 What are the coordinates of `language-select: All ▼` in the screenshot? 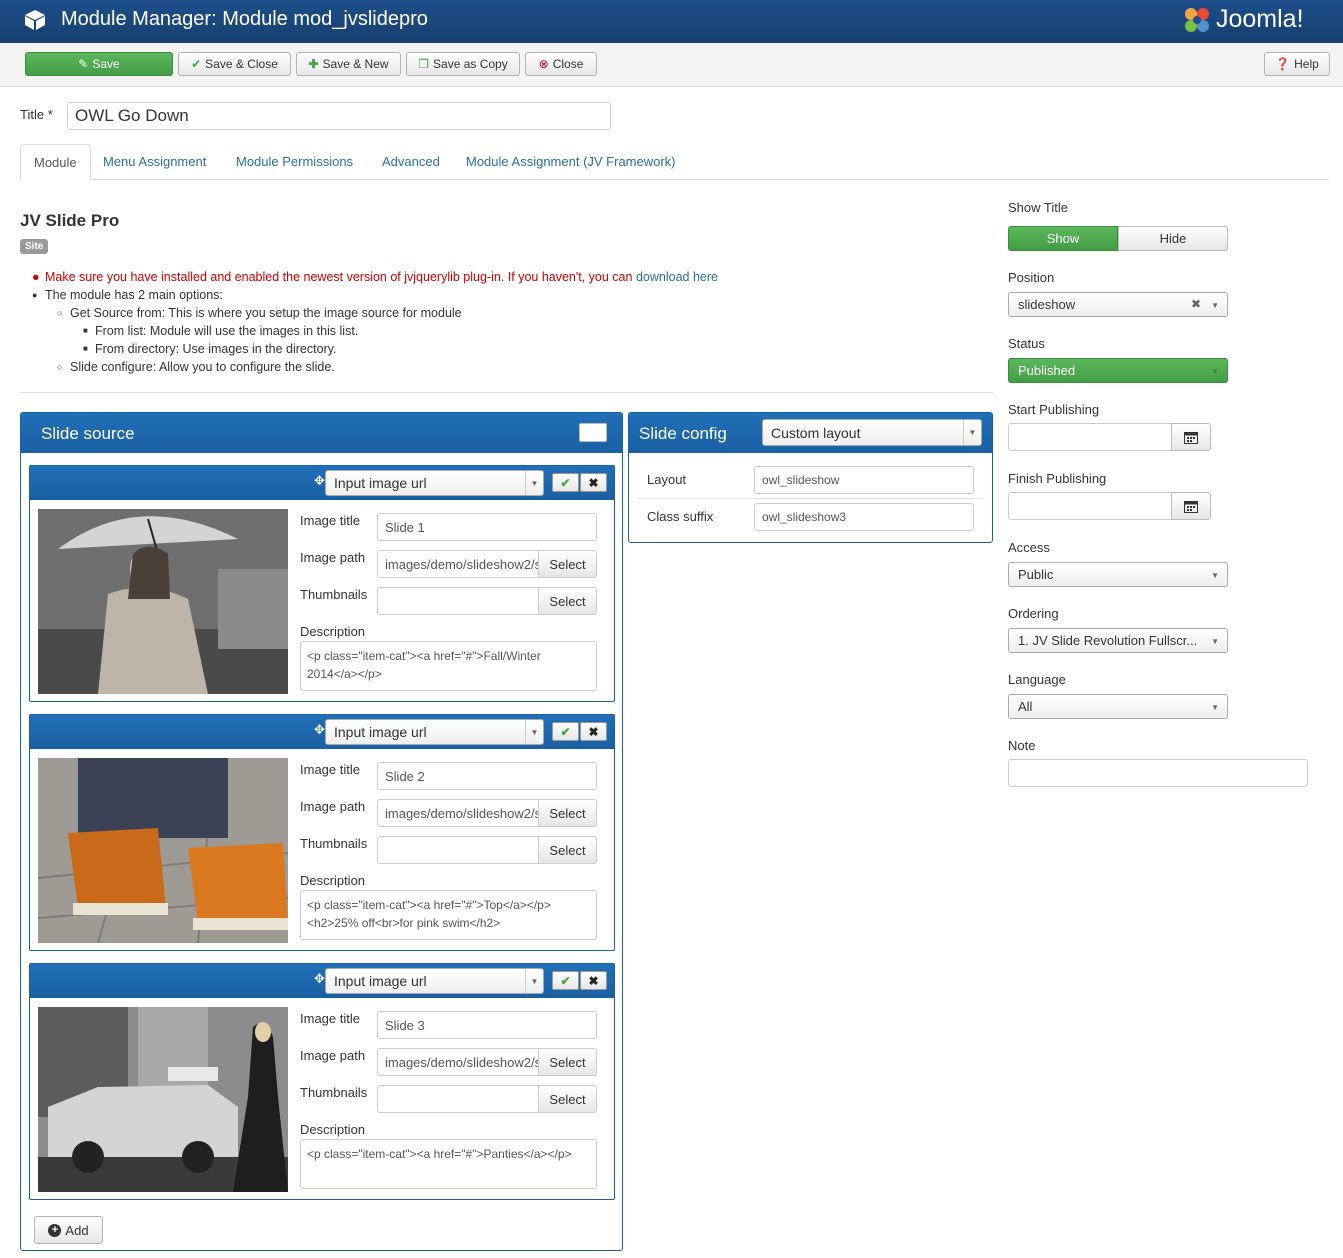 It's located at (1118, 706).